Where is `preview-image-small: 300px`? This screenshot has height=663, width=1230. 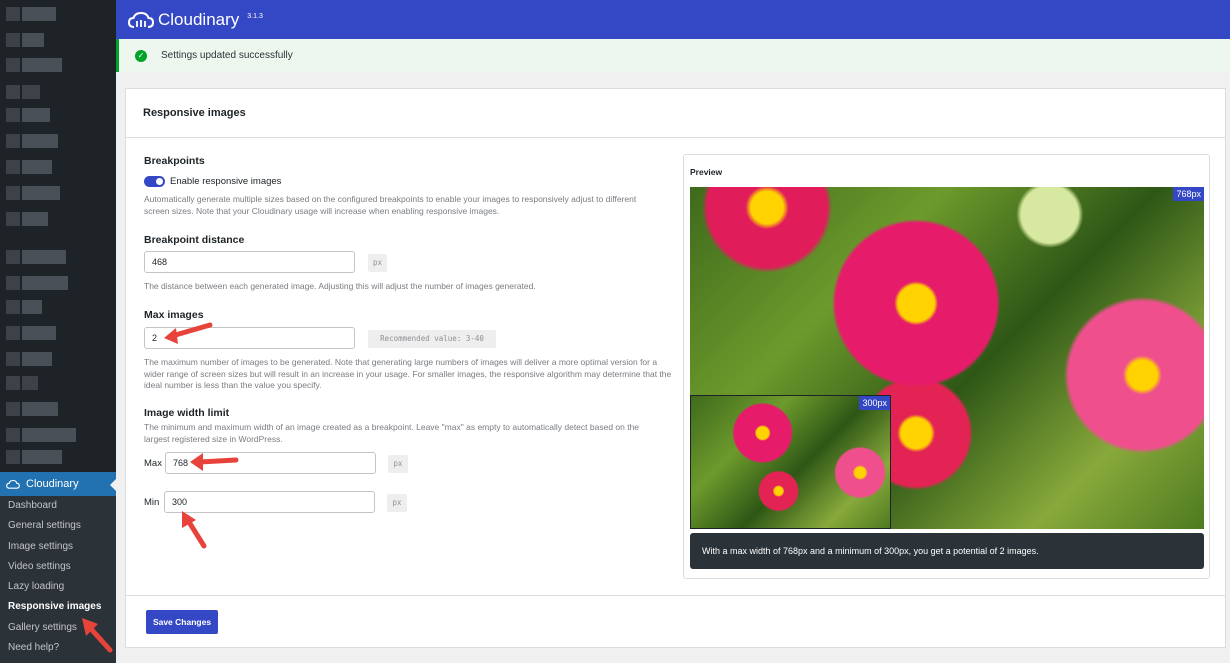
preview-image-small: 300px is located at coordinates (790, 462).